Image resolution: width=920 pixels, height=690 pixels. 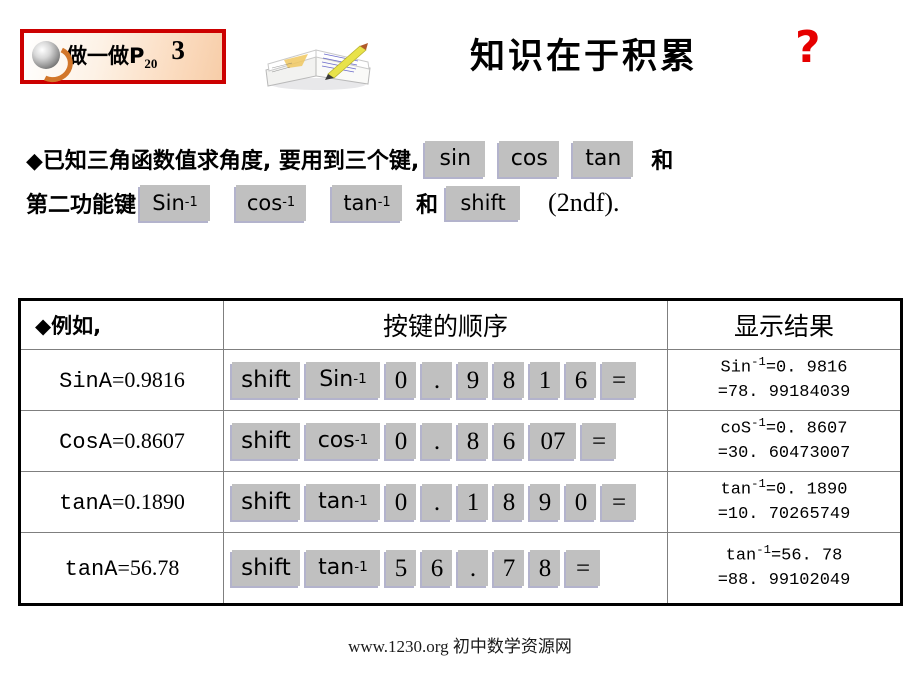 I want to click on body-line2-conjunction: 和, so click(x=427, y=205).